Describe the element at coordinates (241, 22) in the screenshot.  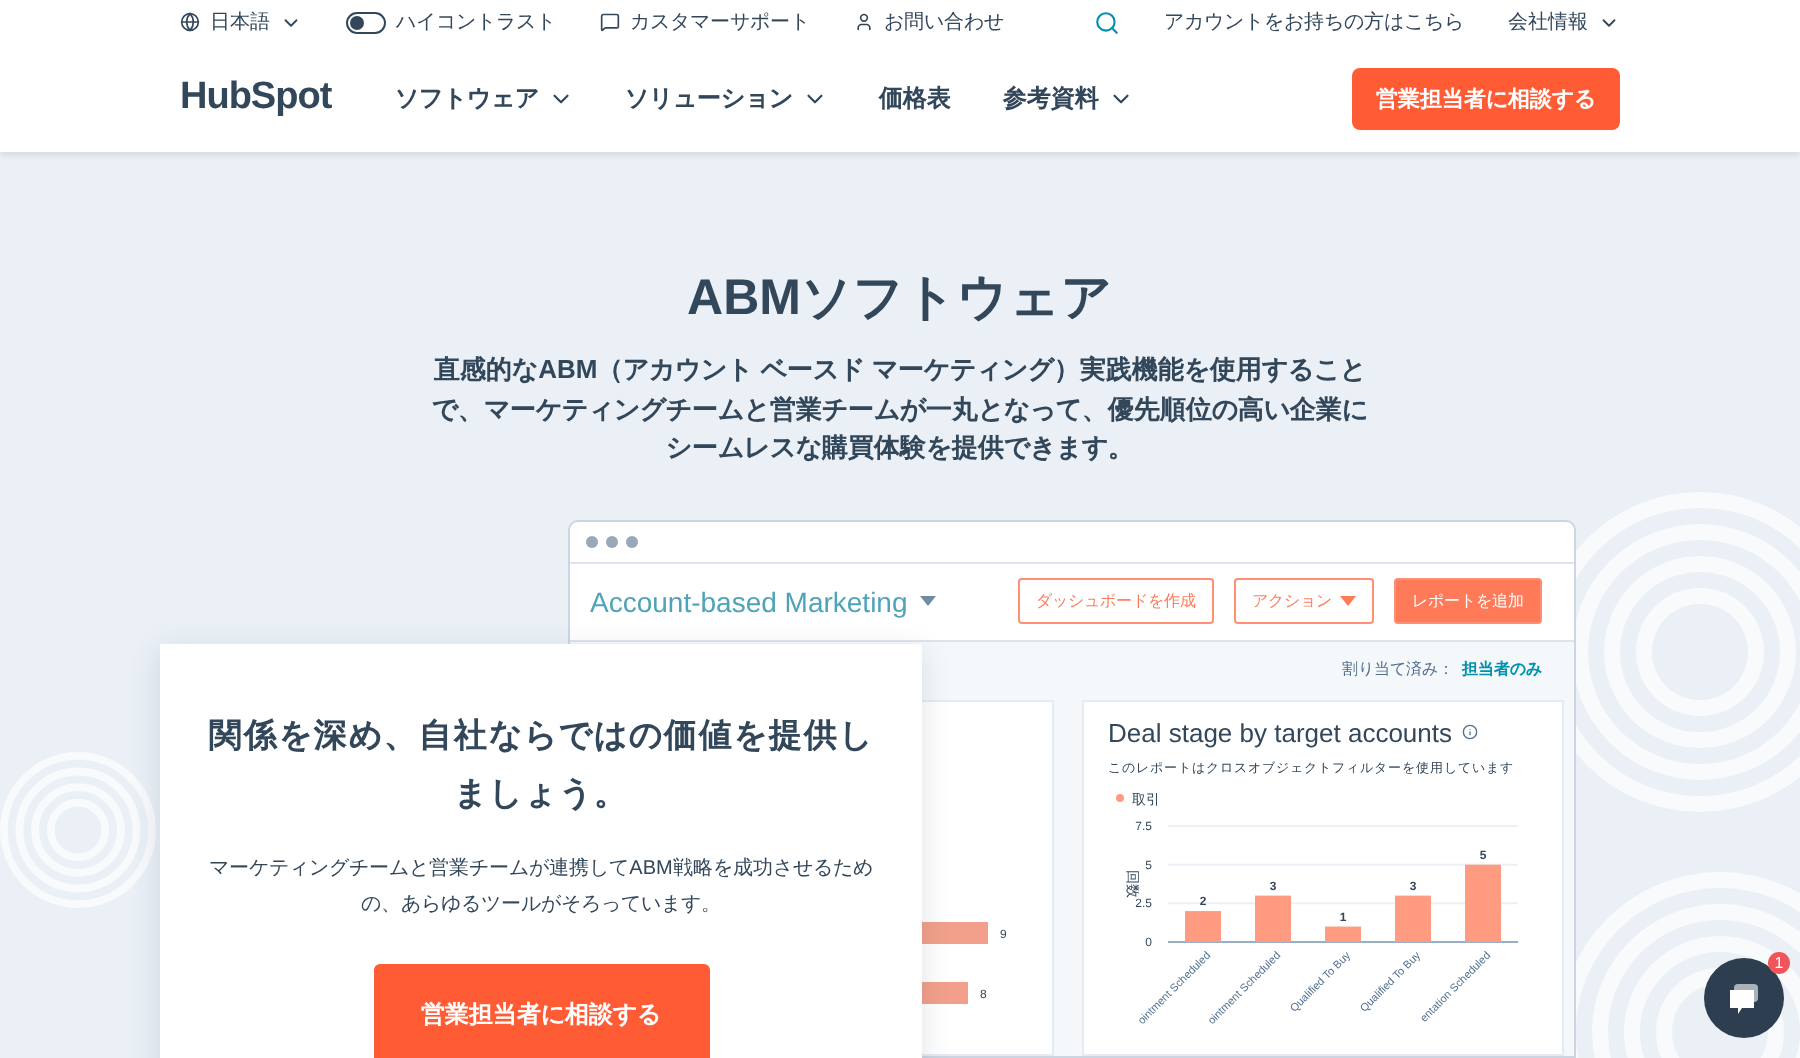
I see `language-selector: 日本語` at that location.